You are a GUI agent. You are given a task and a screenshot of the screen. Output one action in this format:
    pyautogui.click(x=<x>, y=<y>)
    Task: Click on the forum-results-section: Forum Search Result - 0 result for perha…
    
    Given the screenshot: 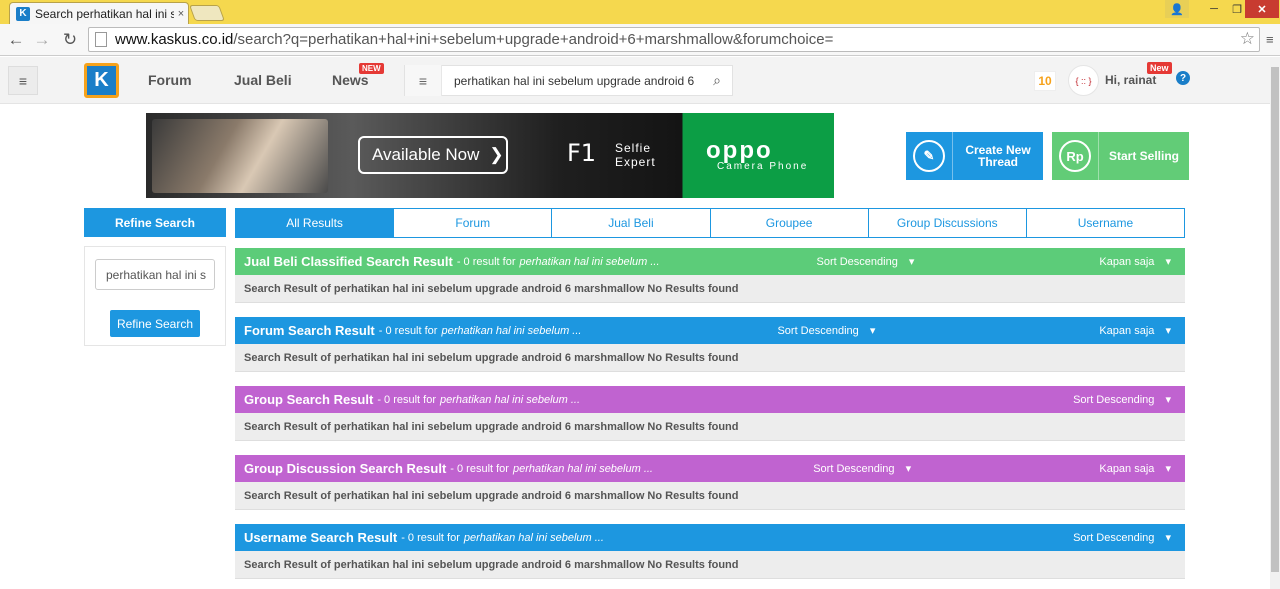 What is the action you would take?
    pyautogui.click(x=710, y=344)
    